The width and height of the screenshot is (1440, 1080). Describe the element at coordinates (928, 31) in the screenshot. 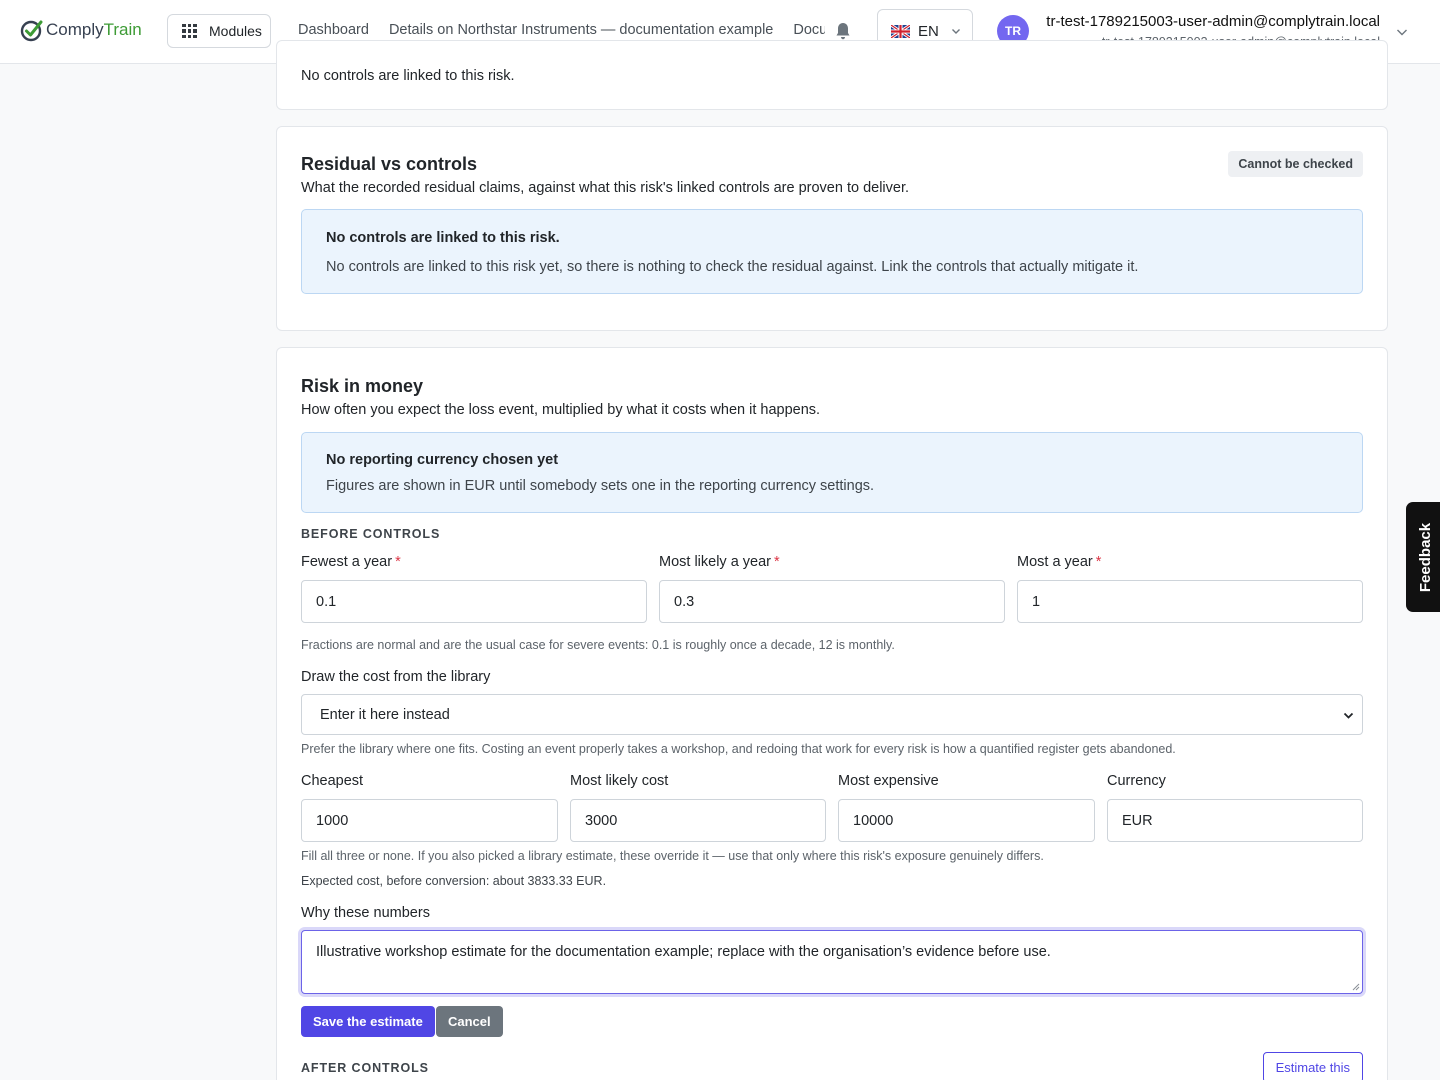

I see `language-label: EN` at that location.